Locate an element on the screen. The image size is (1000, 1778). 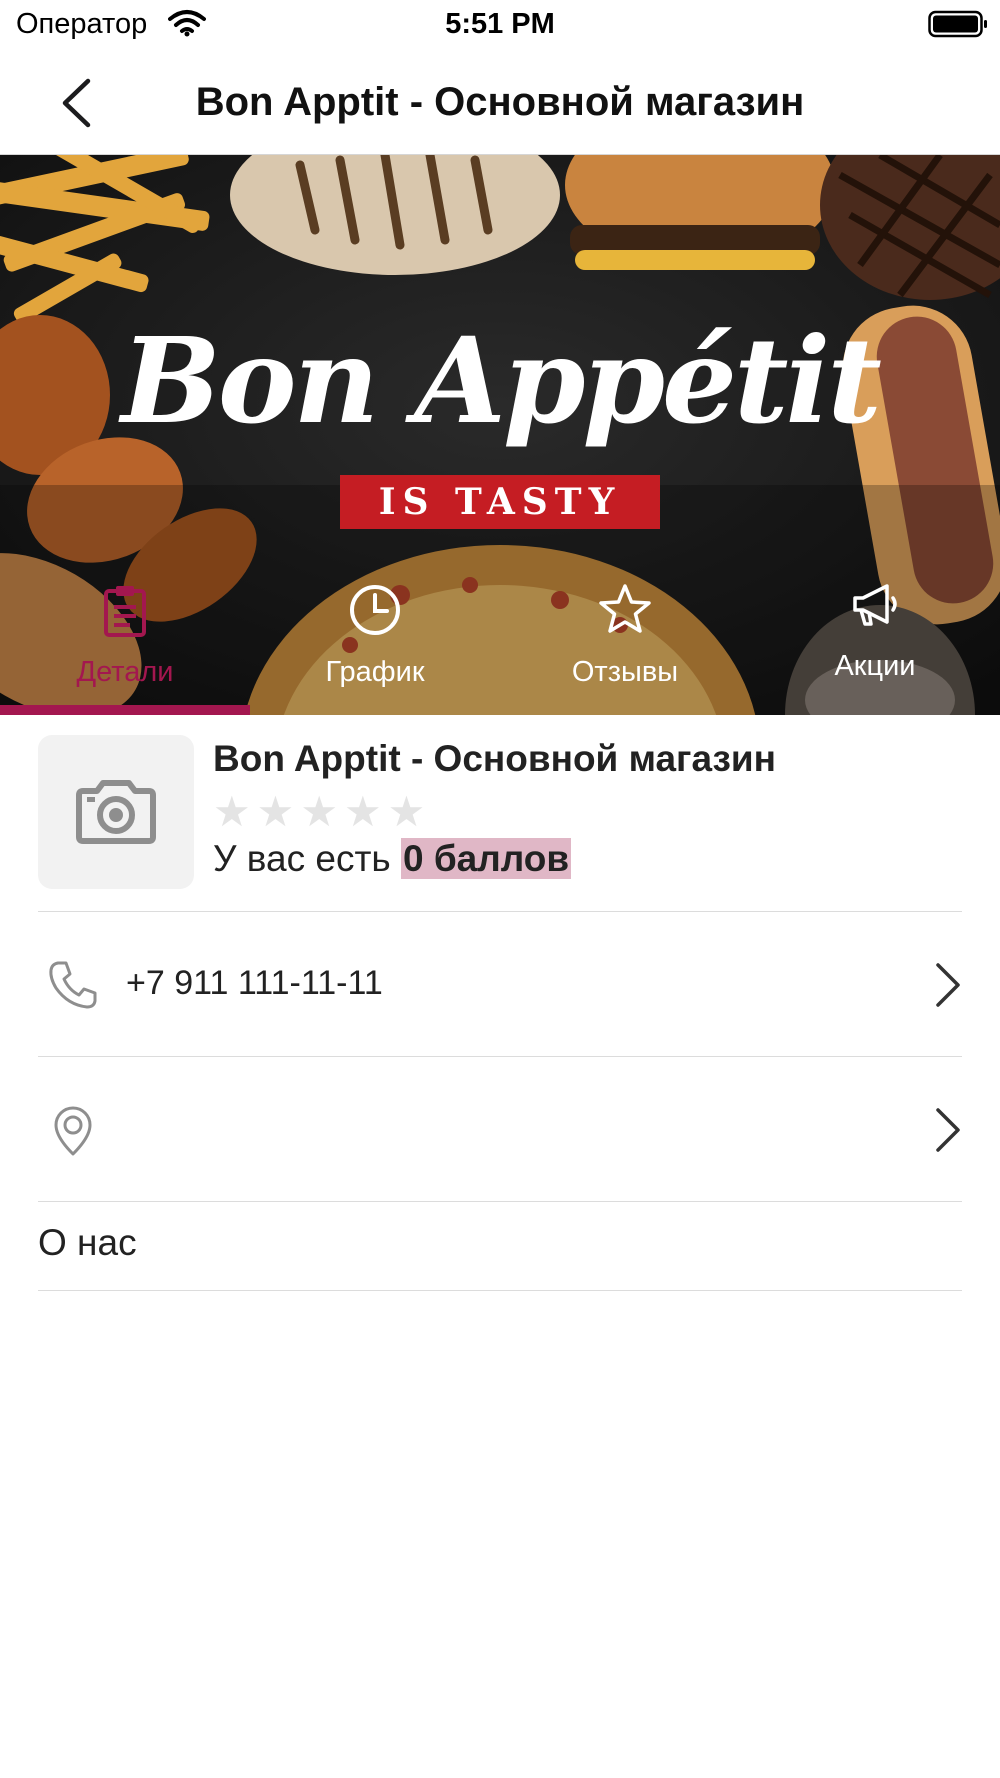
loyalty-points: У вас есть 0 баллов is located at coordinates (392, 859).